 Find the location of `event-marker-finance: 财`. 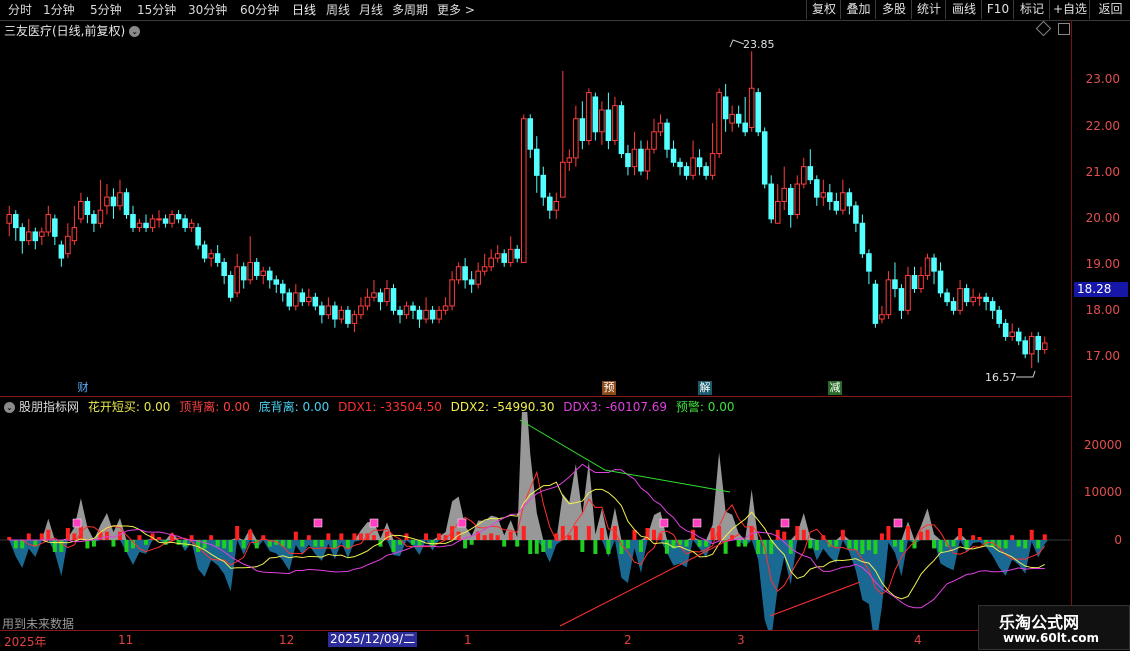

event-marker-finance: 财 is located at coordinates (83, 388).